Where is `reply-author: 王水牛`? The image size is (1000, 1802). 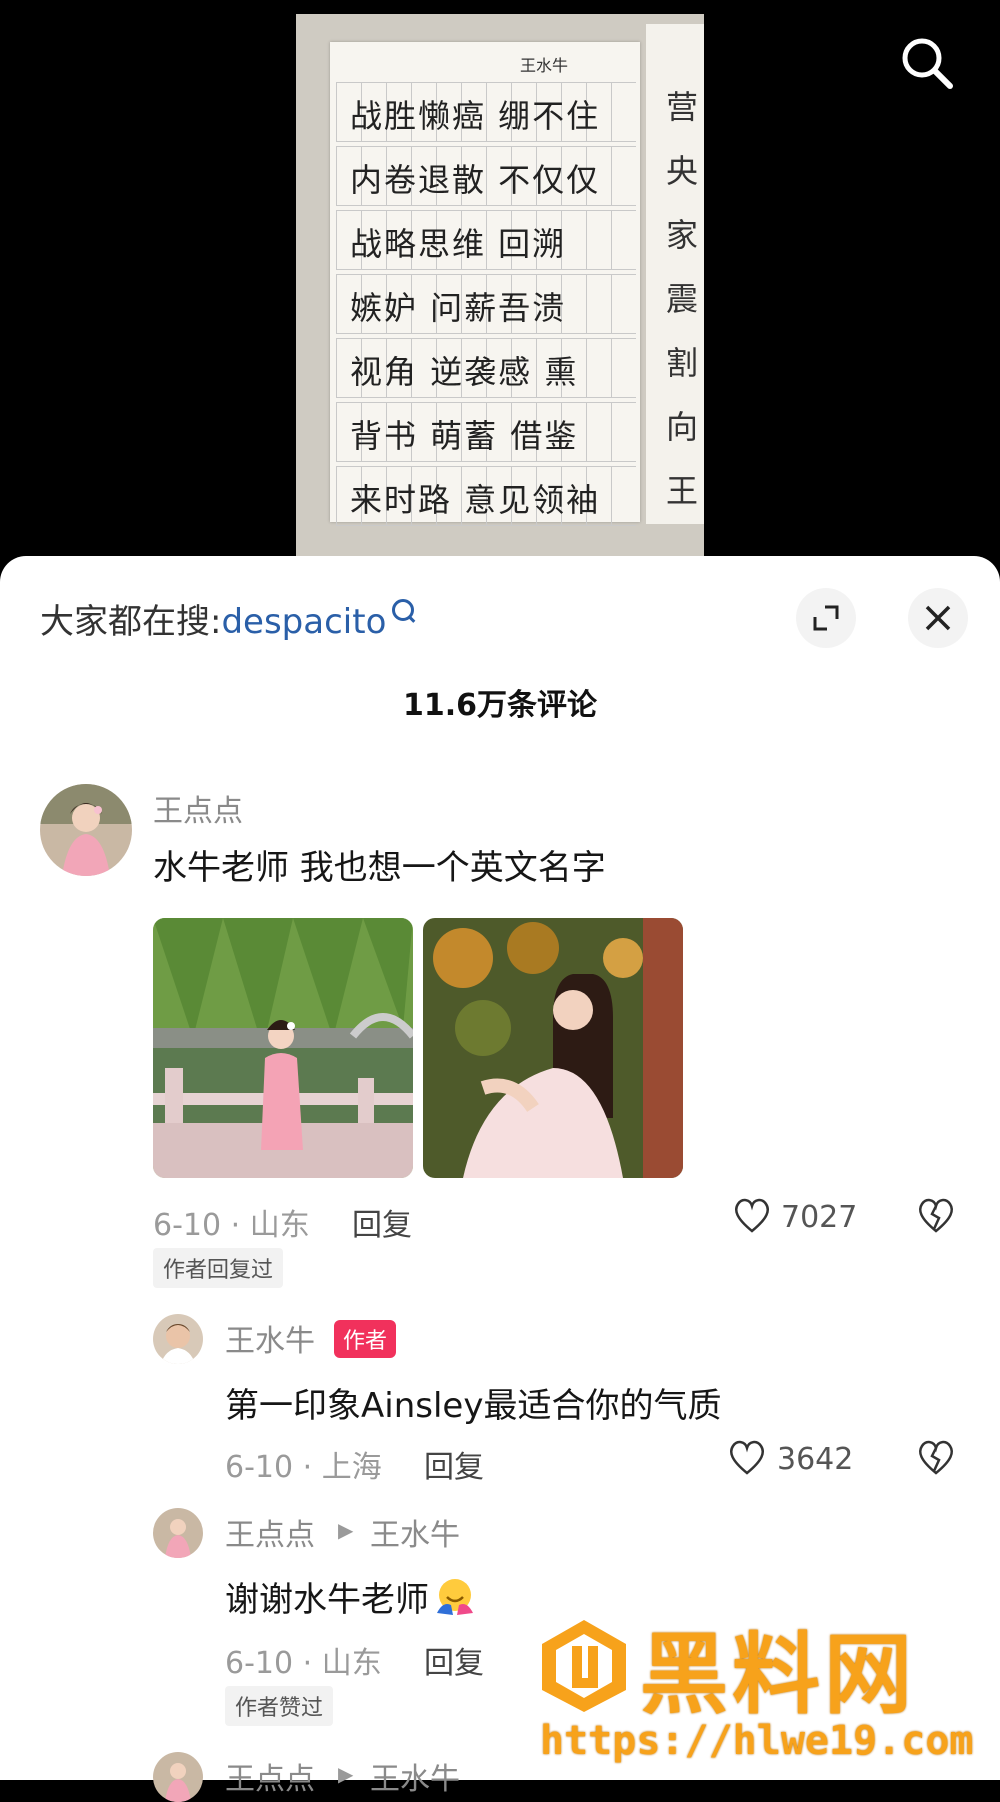 reply-author: 王水牛 is located at coordinates (270, 1338).